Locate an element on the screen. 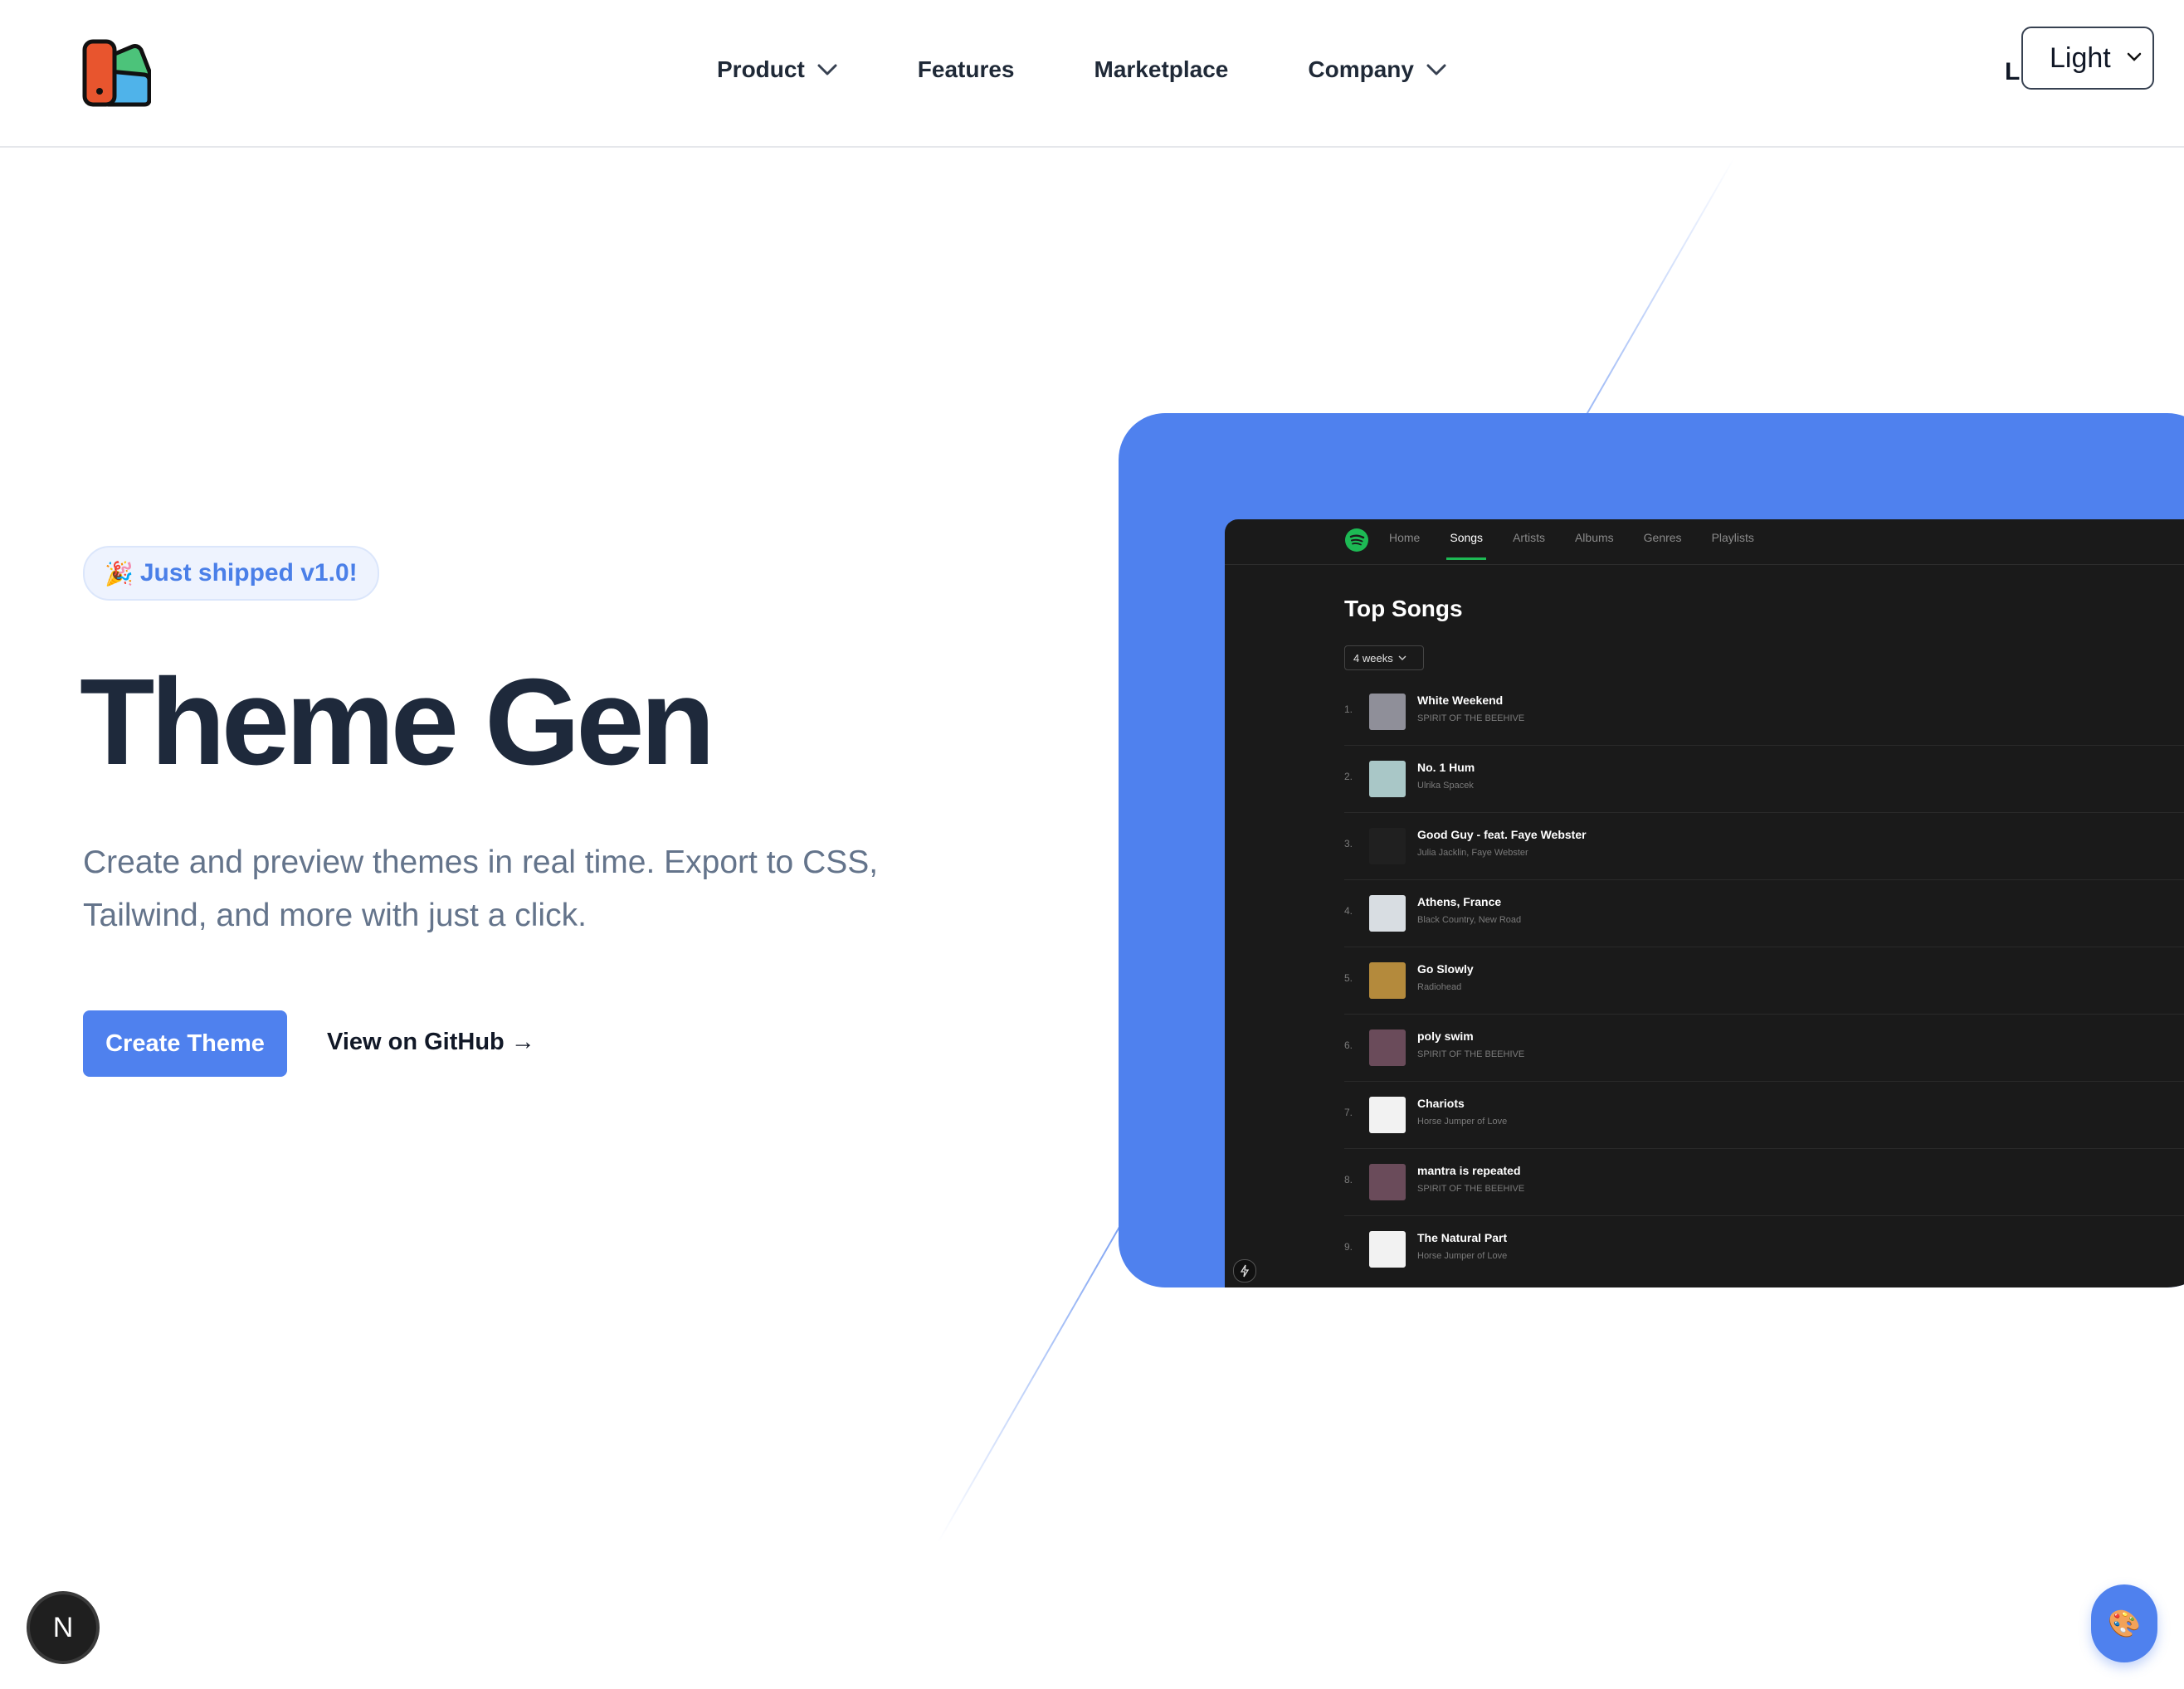 The width and height of the screenshot is (2184, 1689). nav-company: Company is located at coordinates (1377, 69).